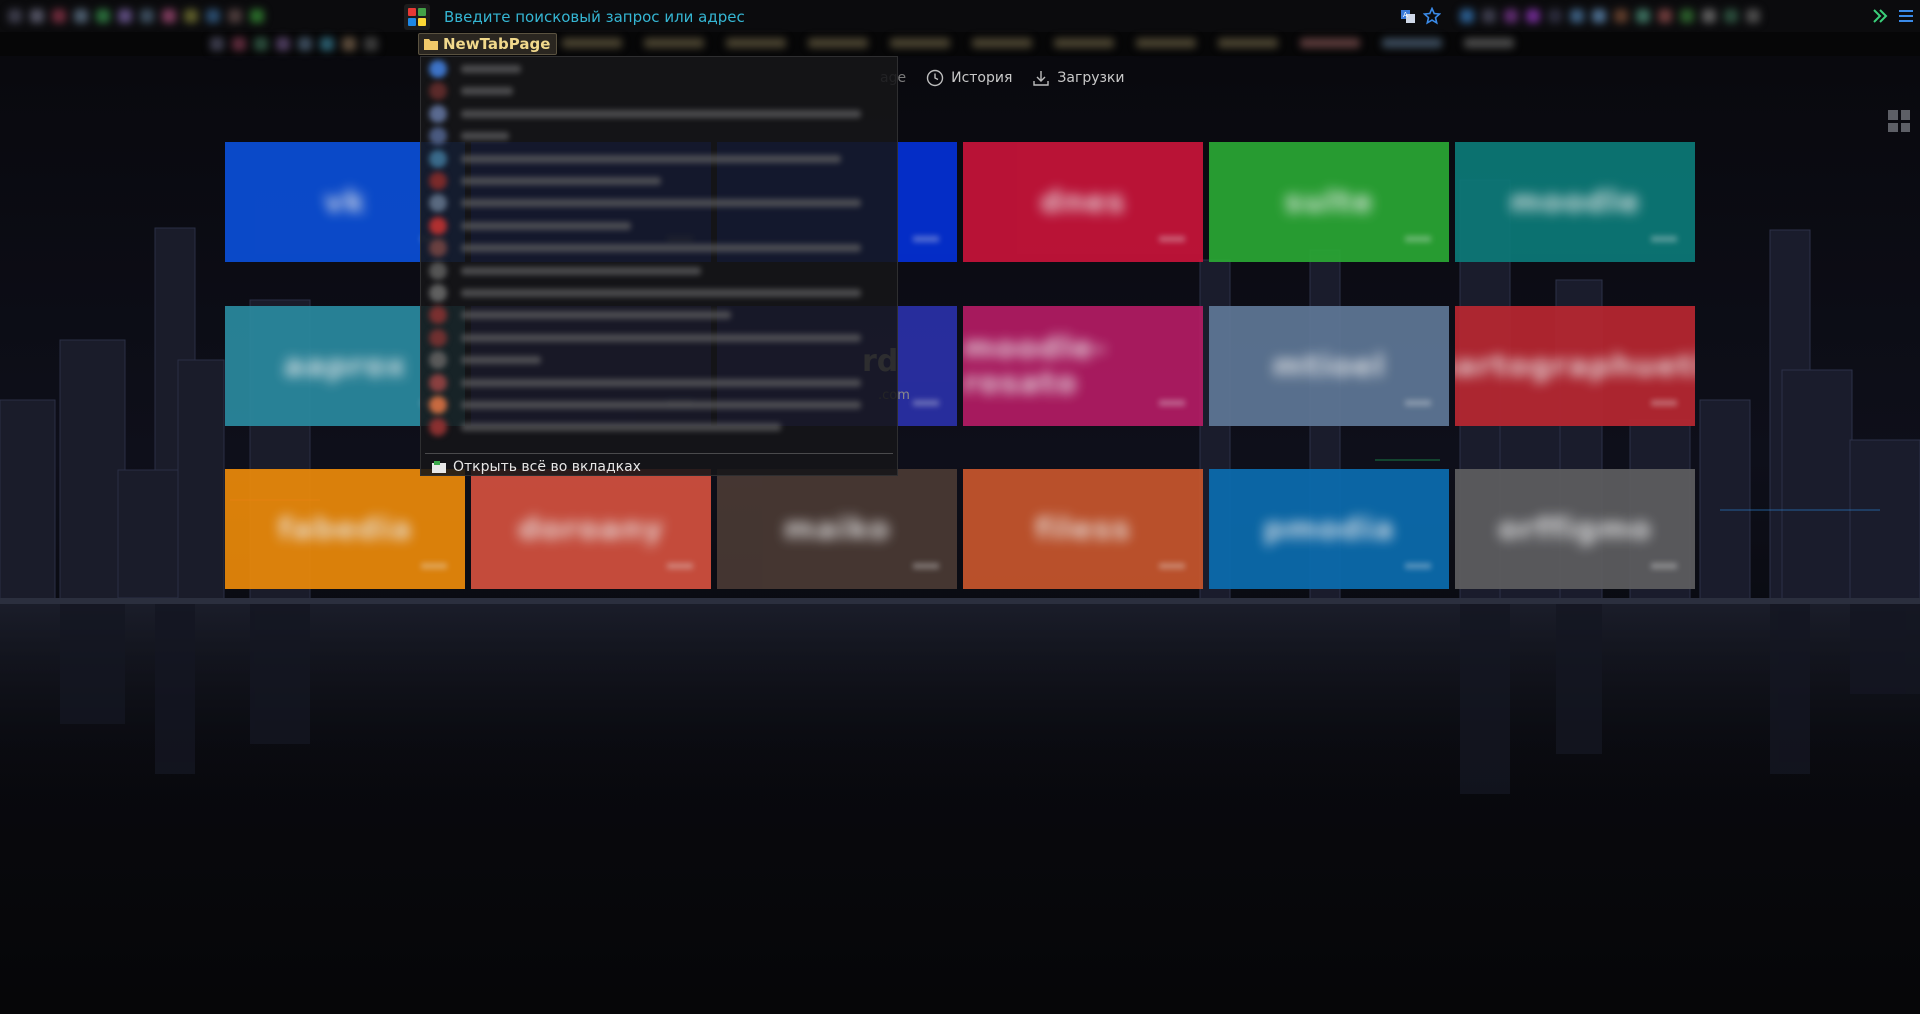 The image size is (1920, 1014). I want to click on open-tabs-icon, so click(439, 467).